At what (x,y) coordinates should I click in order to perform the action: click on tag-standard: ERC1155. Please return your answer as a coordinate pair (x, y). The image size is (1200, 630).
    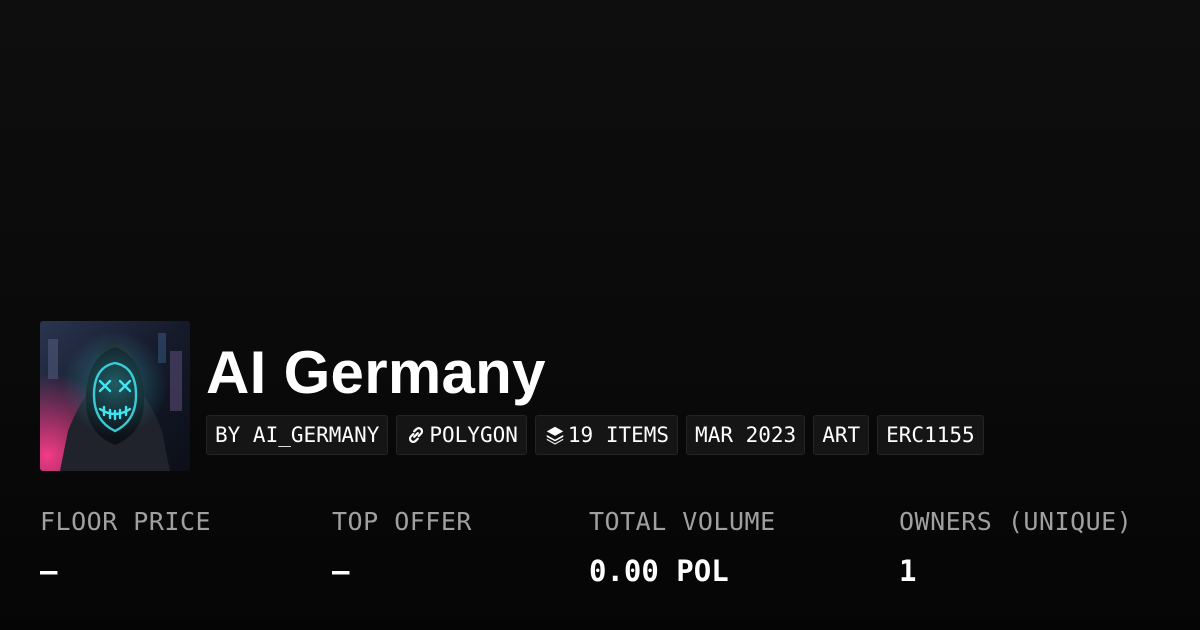
    Looking at the image, I should click on (930, 435).